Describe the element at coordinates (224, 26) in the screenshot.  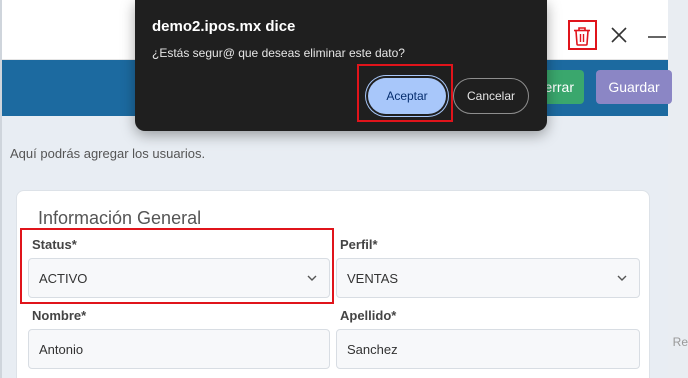
I see `dialog-title: demo2.ipos.mx dice` at that location.